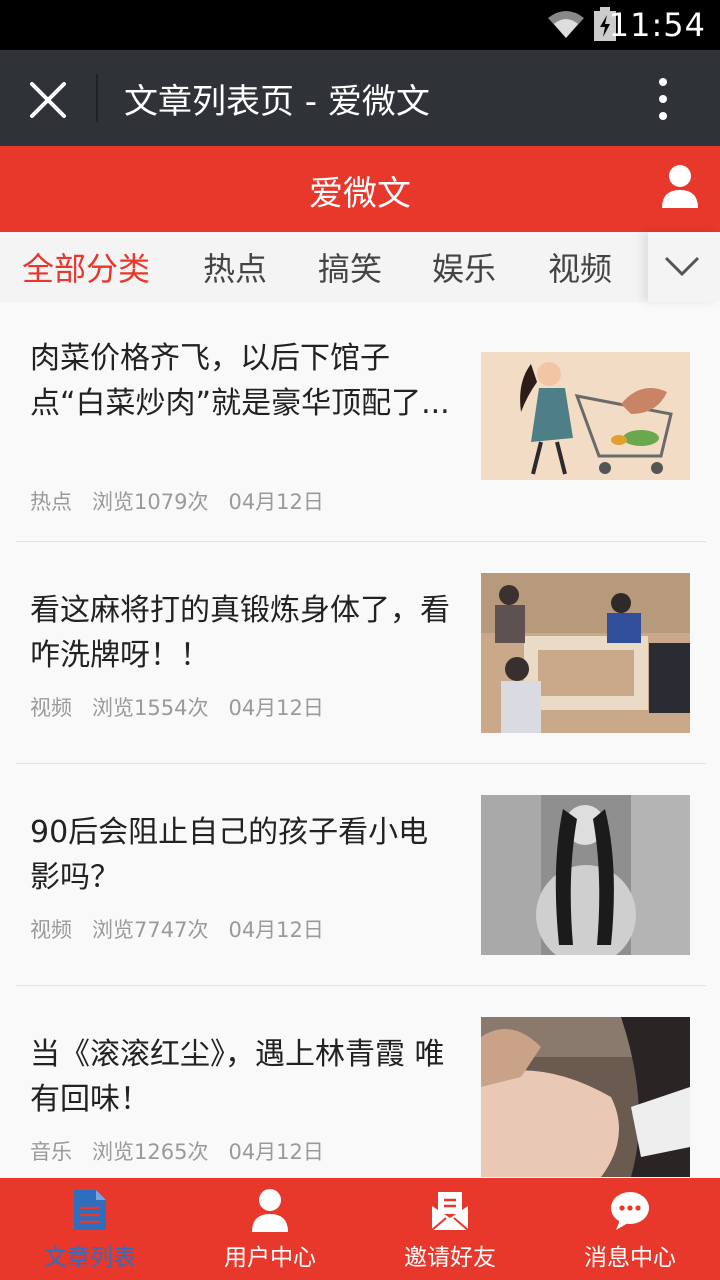  What do you see at coordinates (242, 633) in the screenshot?
I see `article-title: 看这麻将打的真锻炼身体了，看咋洗牌呀！！` at bounding box center [242, 633].